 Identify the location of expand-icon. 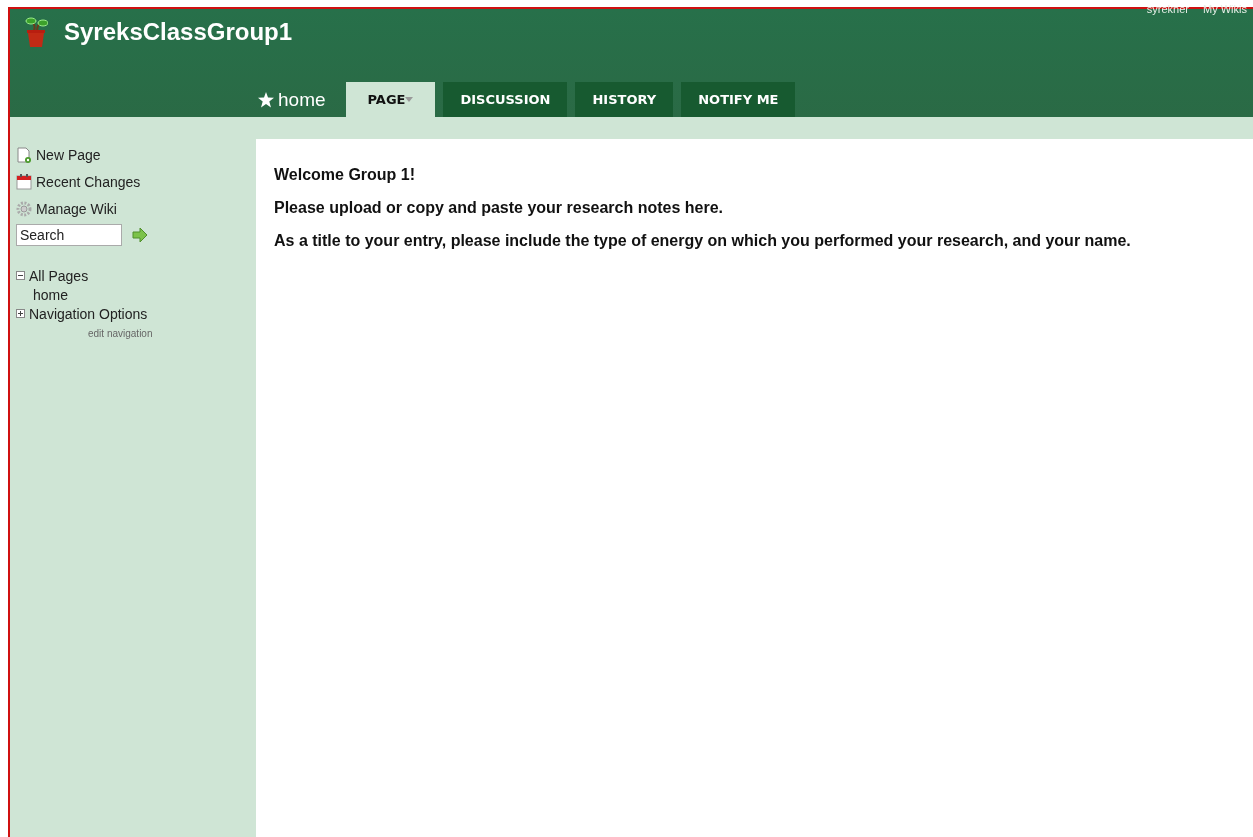
(20, 313).